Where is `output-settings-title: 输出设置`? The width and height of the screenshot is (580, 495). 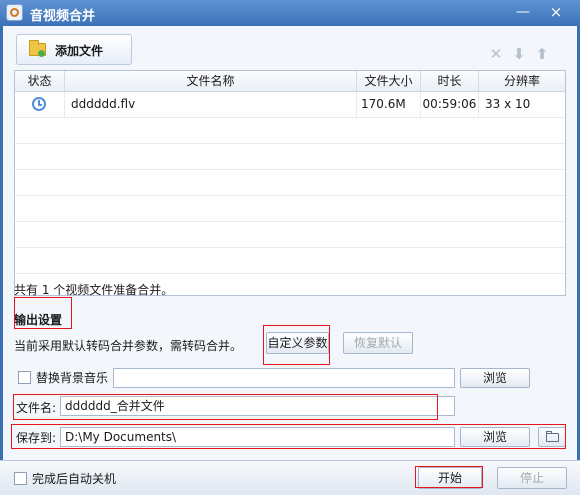
output-settings-title: 输出设置 is located at coordinates (38, 320).